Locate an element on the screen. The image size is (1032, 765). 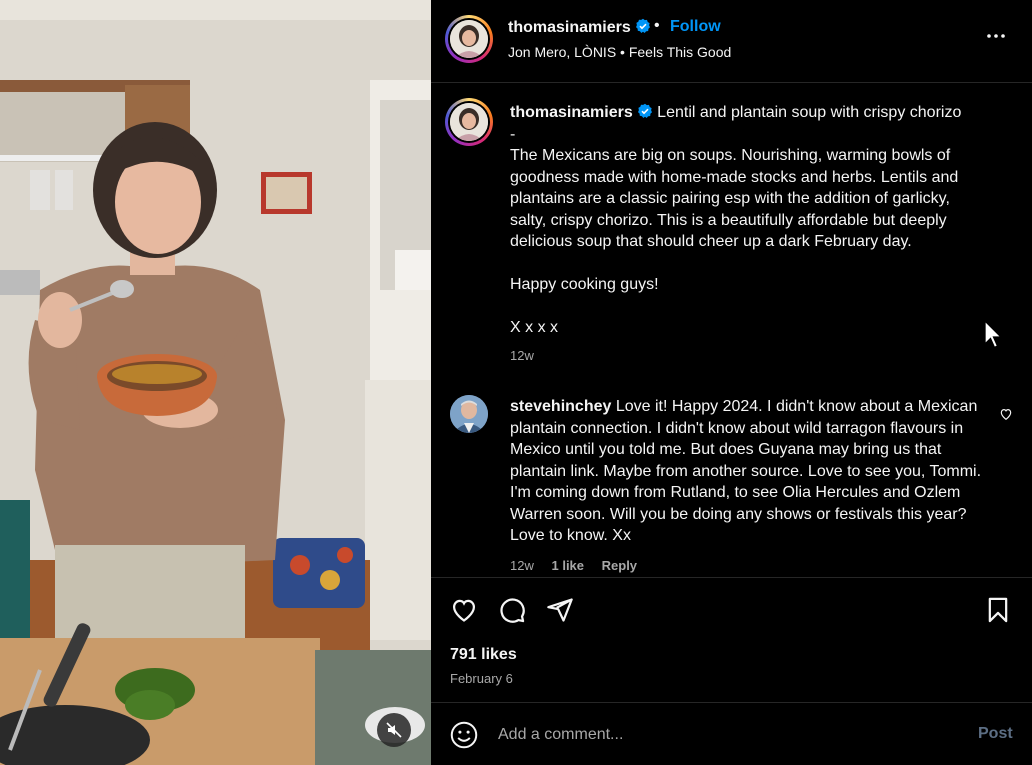
author-avatar is located at coordinates (469, 39).